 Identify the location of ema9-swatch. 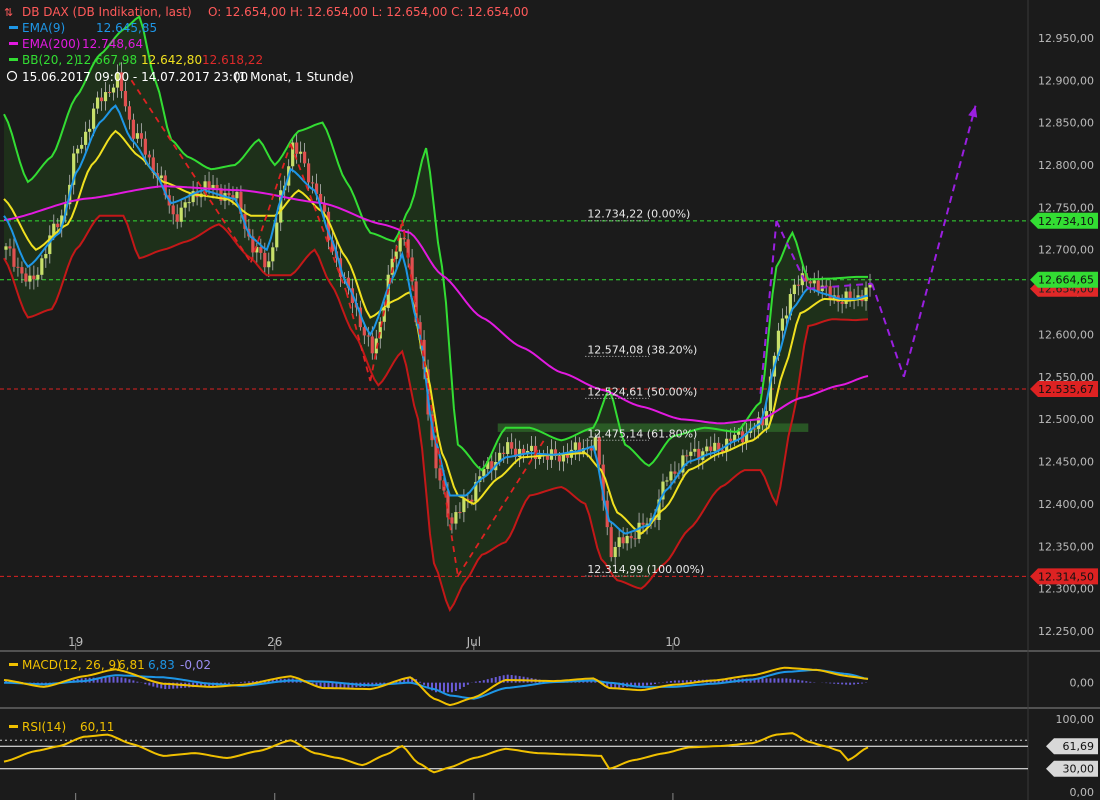
(13, 27).